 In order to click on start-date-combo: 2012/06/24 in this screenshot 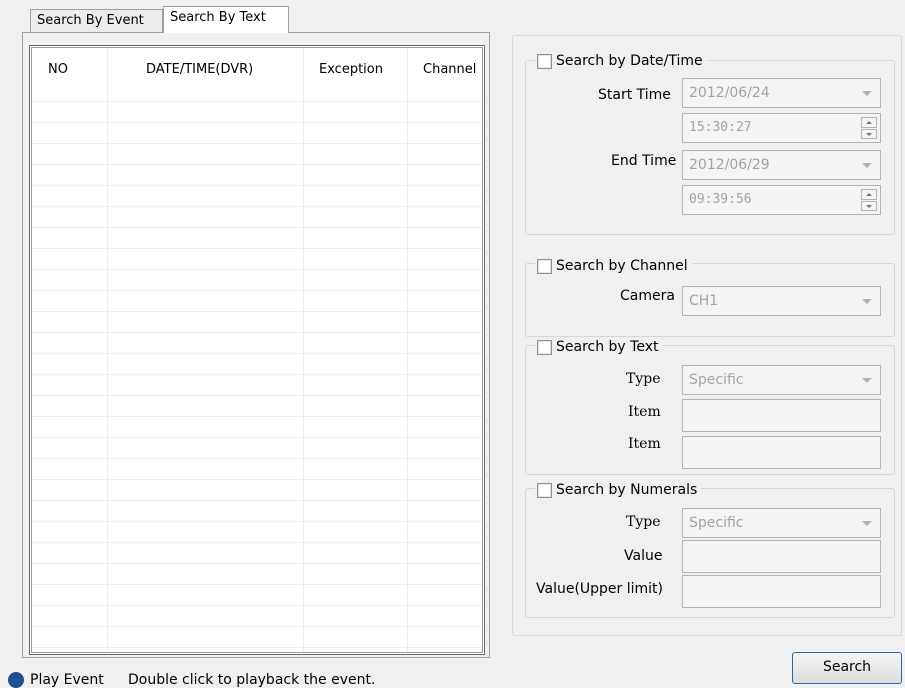, I will do `click(781, 93)`.